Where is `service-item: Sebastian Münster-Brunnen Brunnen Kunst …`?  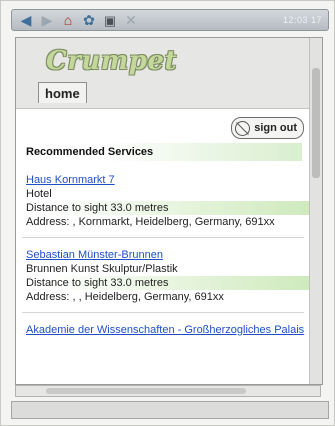
service-item: Sebastian Münster-Brunnen Brunnen Kunst … is located at coordinates (163, 280).